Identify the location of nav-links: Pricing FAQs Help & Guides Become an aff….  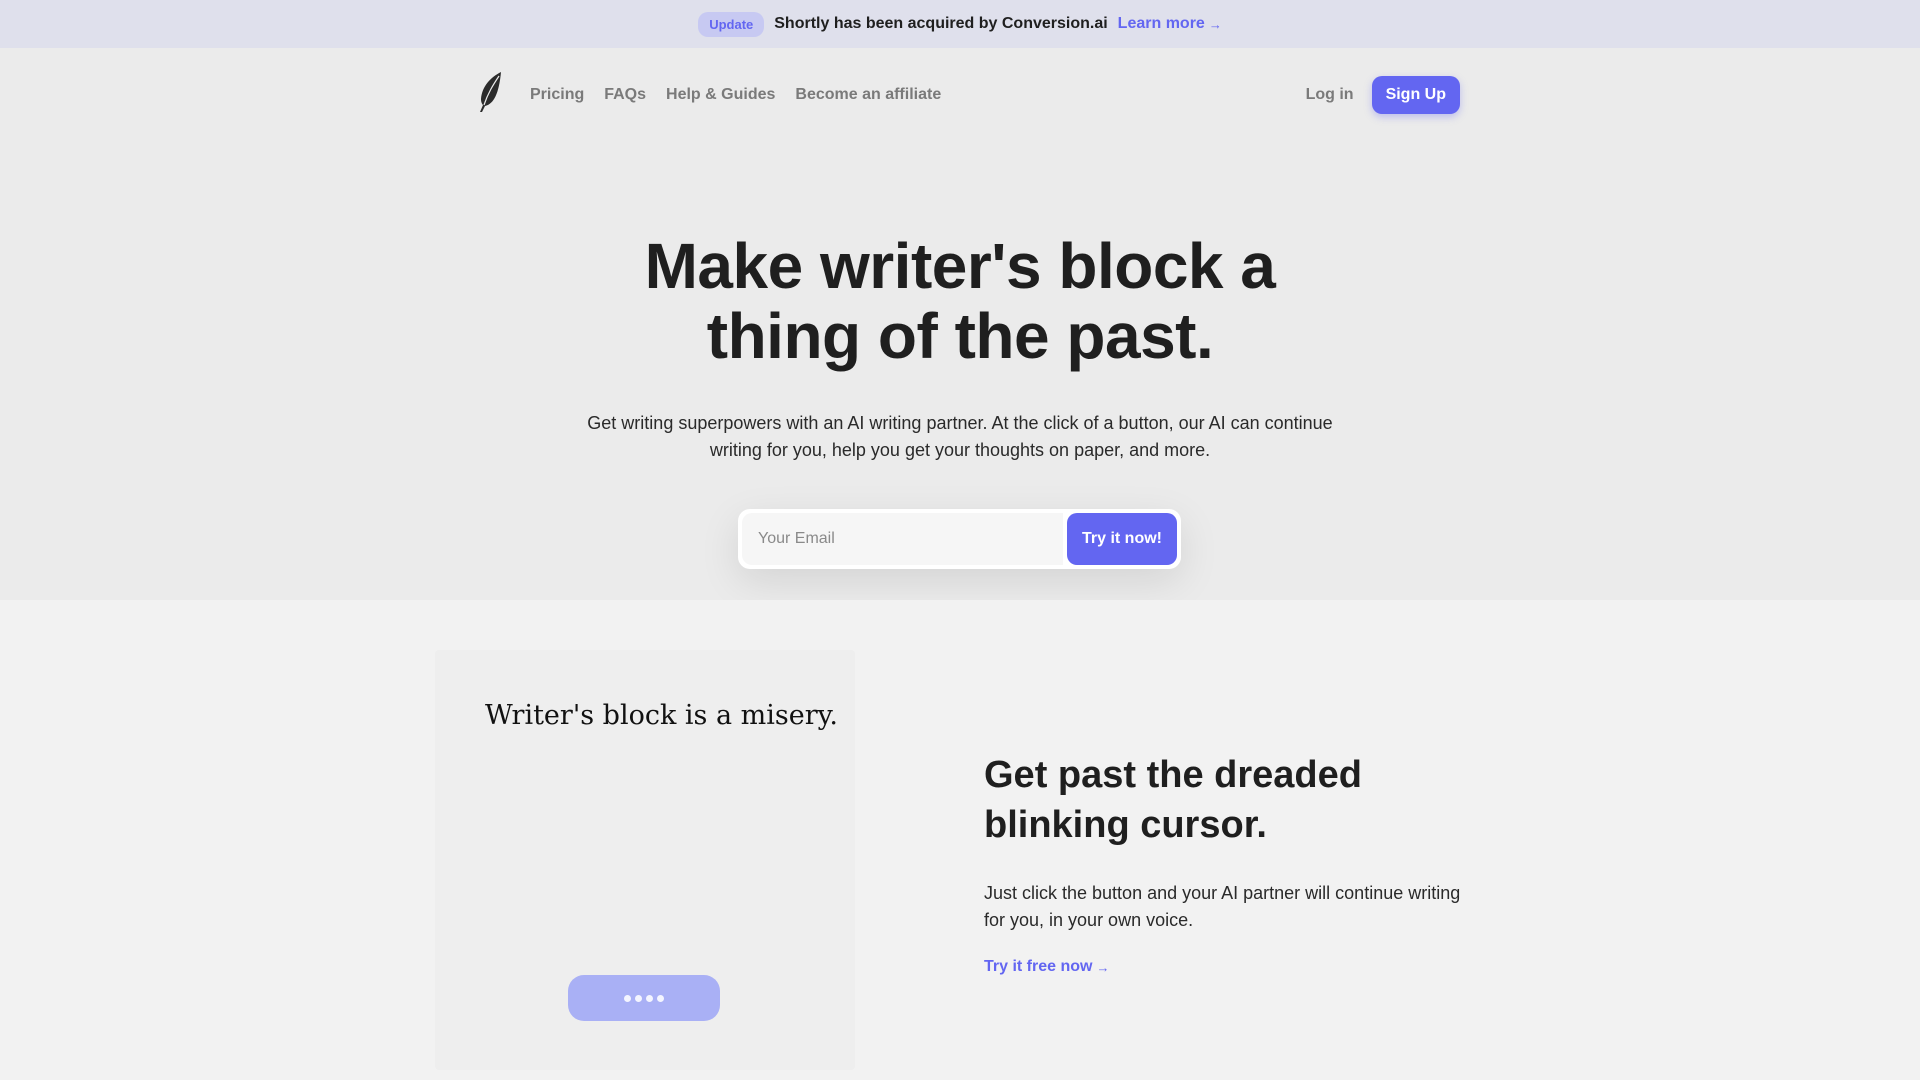
(735, 95).